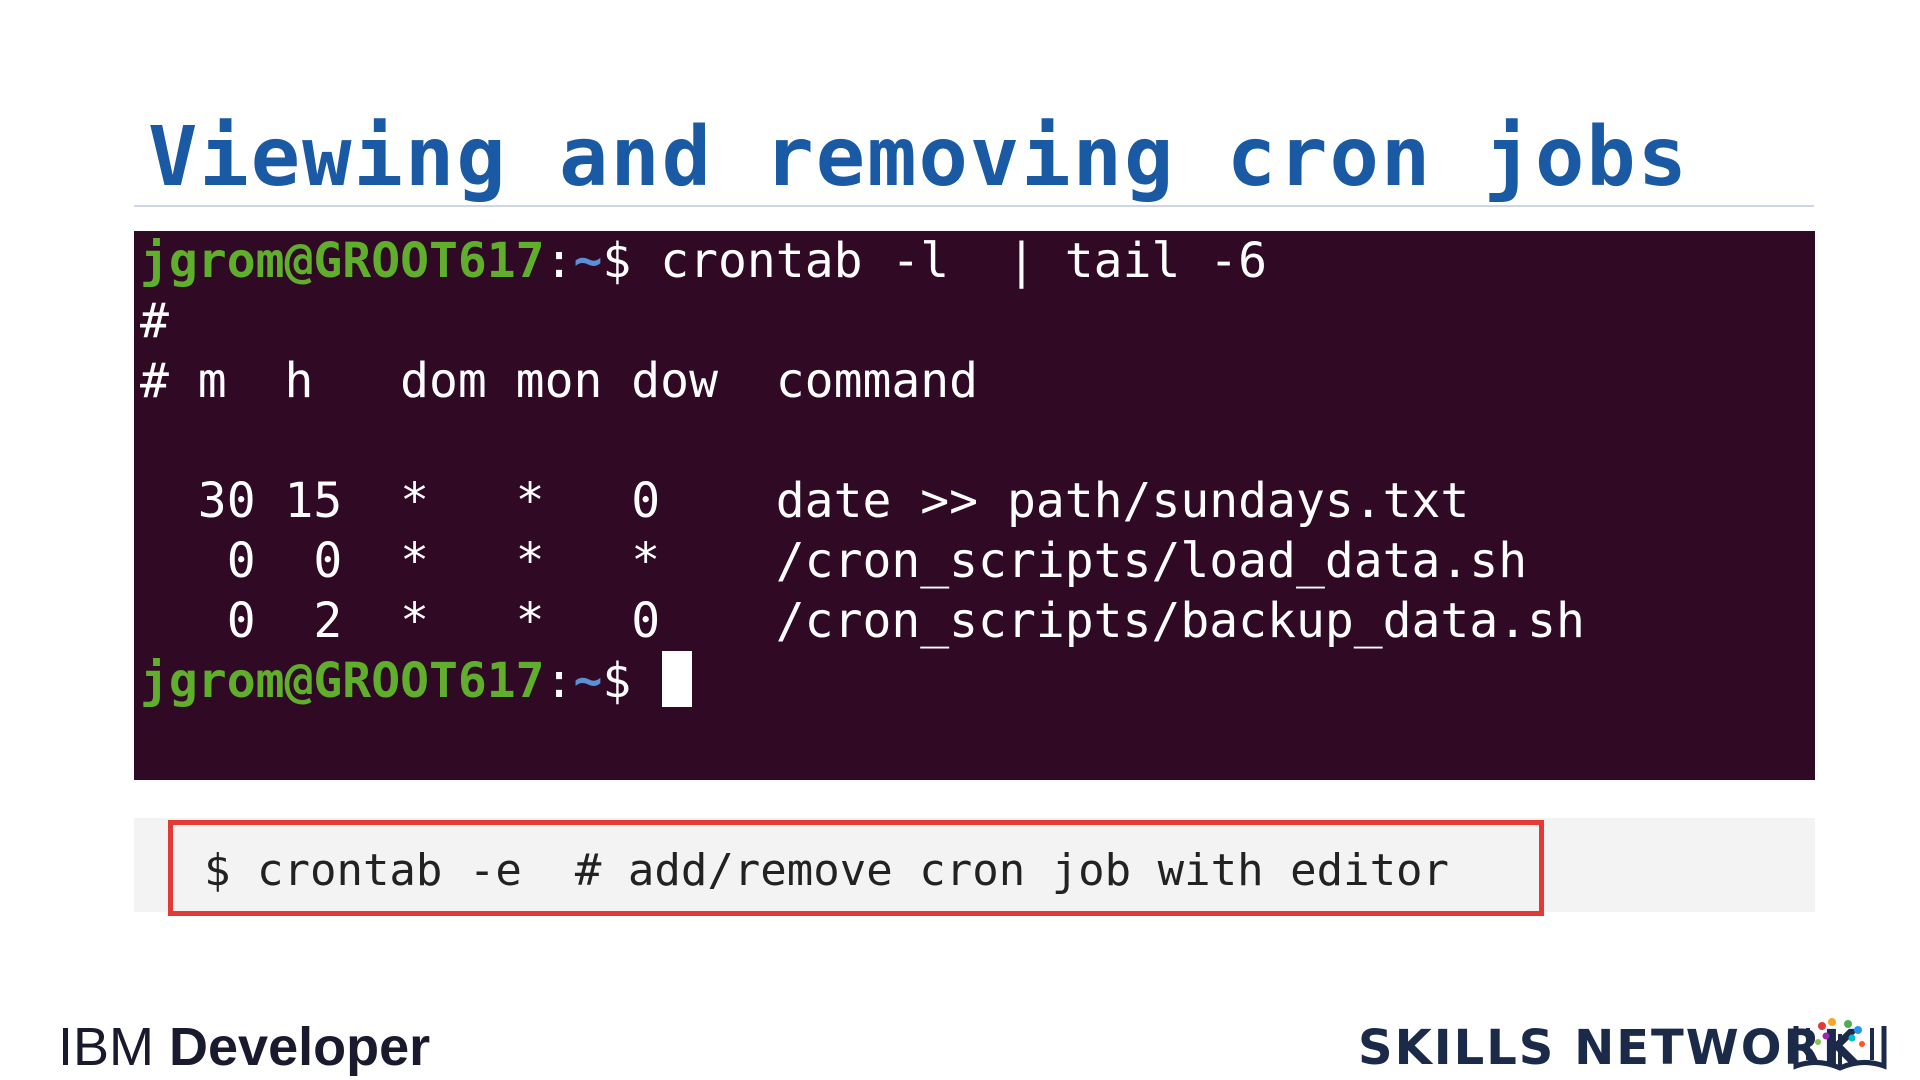 The image size is (1920, 1080). I want to click on terminal-output-line: # m h dom mon dow command, so click(559, 381).